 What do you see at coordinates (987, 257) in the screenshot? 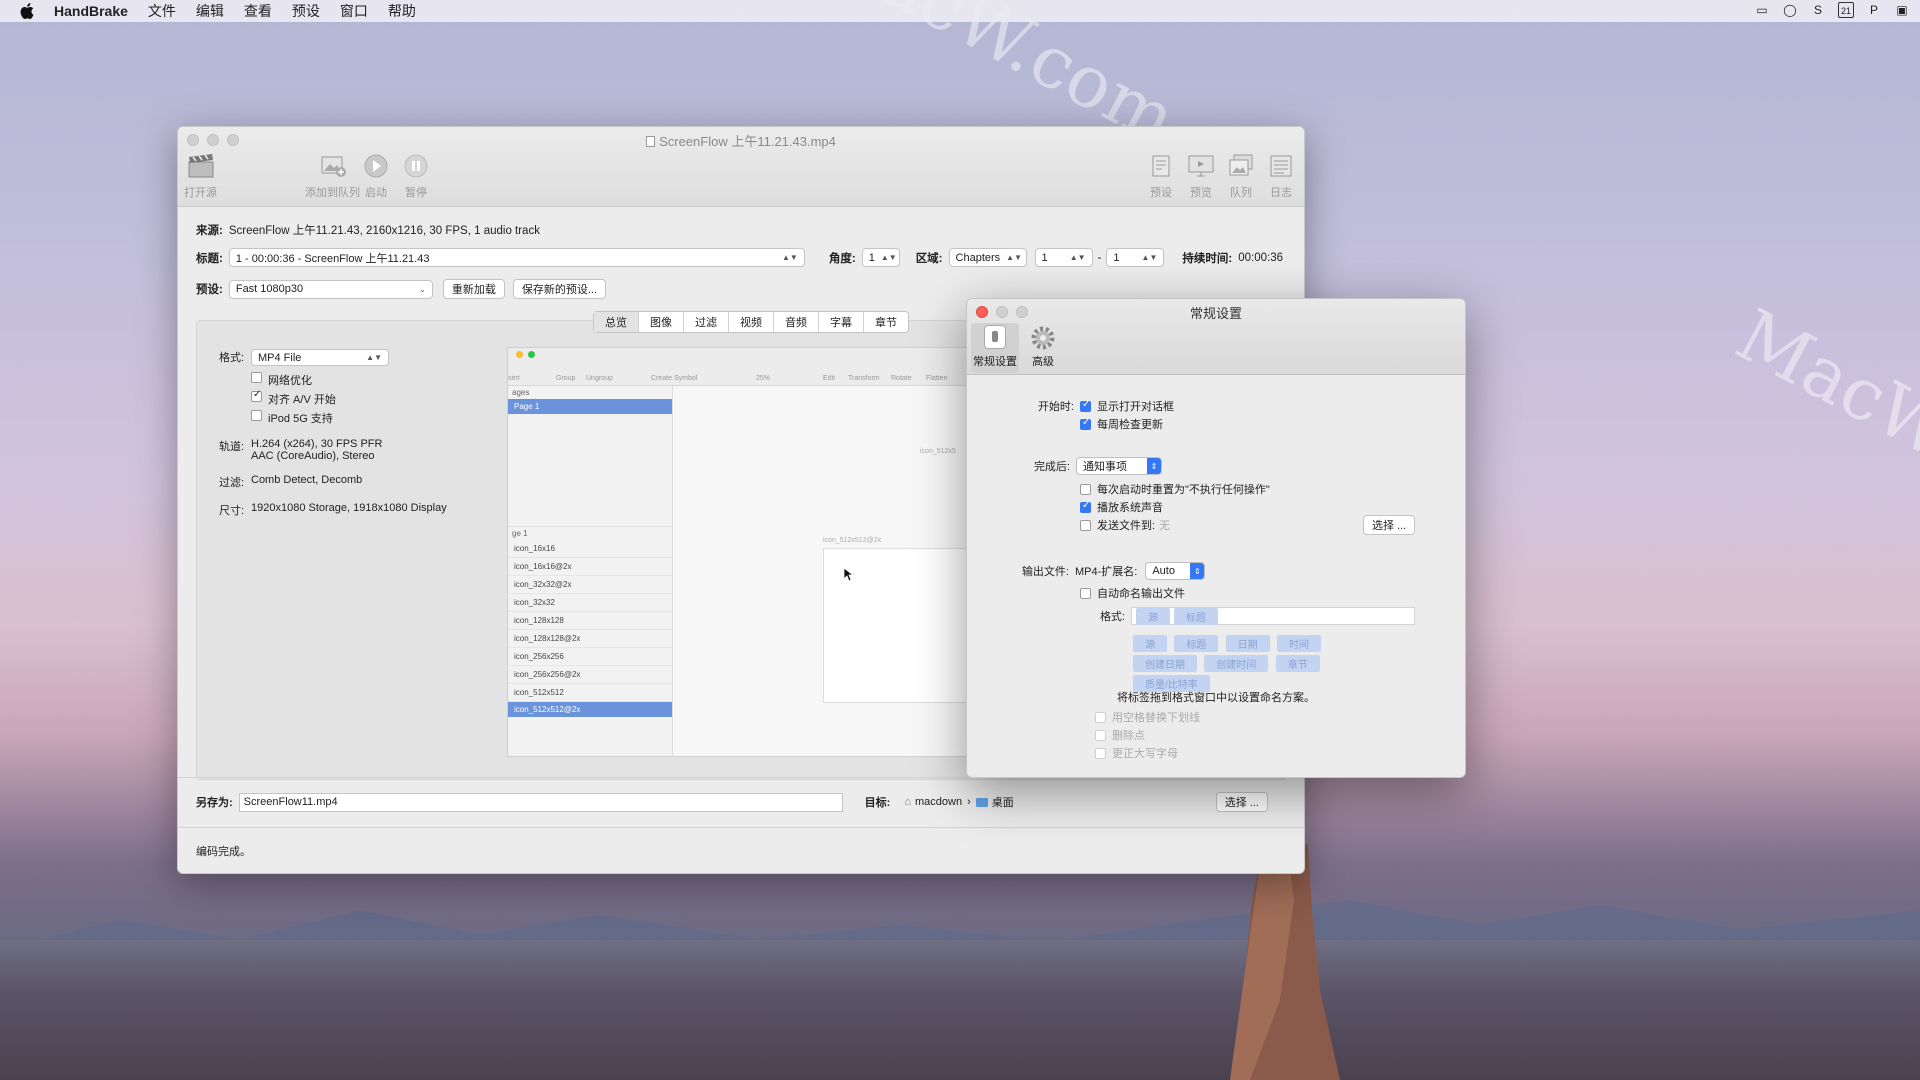
I see `range-type-select: Chapters ▲▼` at bounding box center [987, 257].